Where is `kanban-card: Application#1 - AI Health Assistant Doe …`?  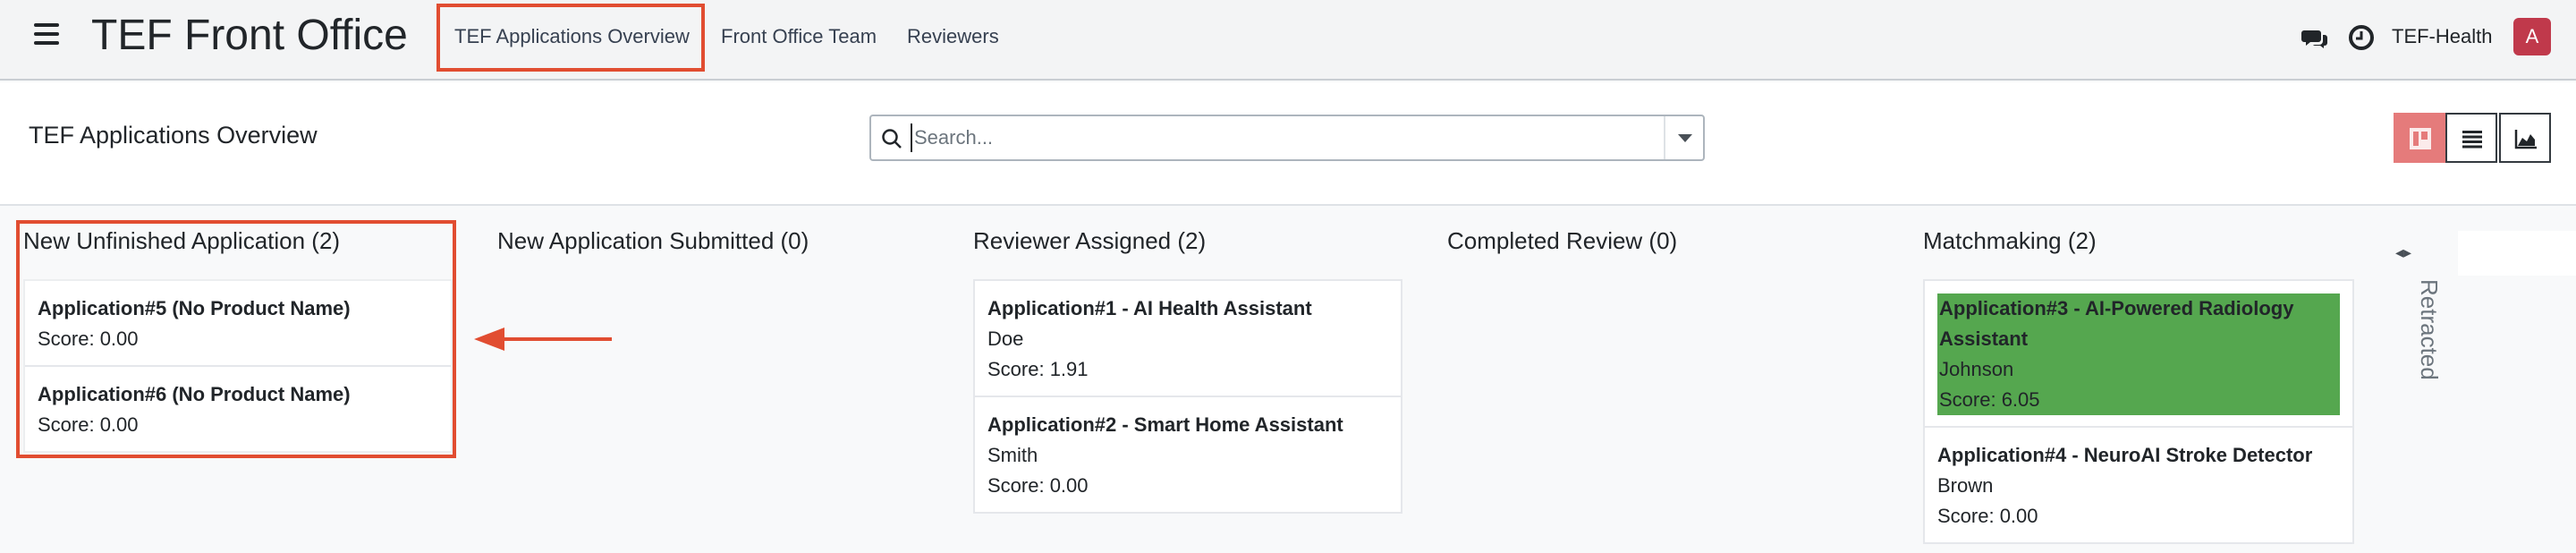
kanban-card: Application#1 - AI Health Assistant Doe … is located at coordinates (1188, 339).